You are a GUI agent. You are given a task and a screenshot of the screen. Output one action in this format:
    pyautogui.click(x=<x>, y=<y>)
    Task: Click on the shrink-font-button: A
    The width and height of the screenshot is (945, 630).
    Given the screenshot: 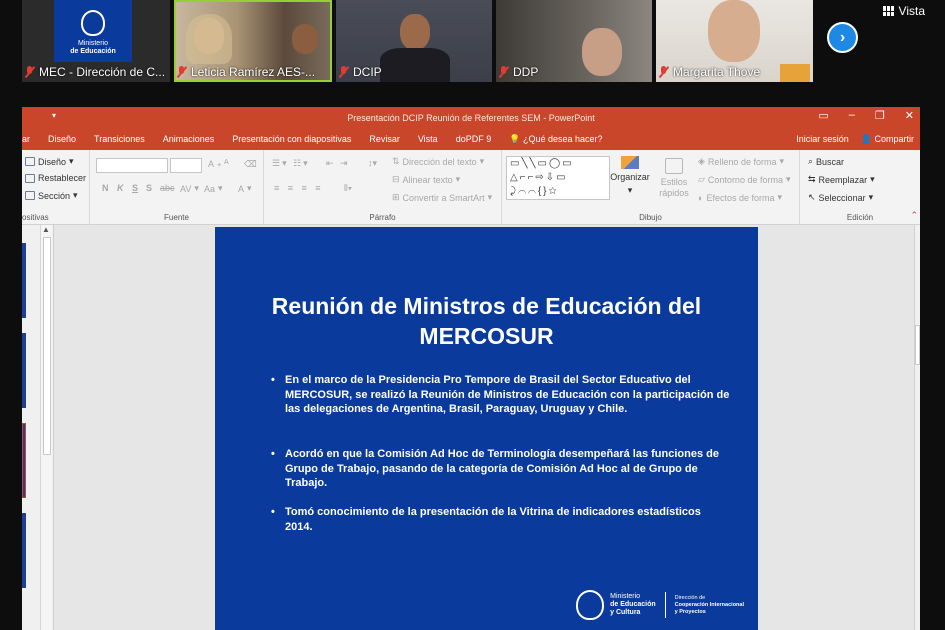 What is the action you would take?
    pyautogui.click(x=226, y=162)
    